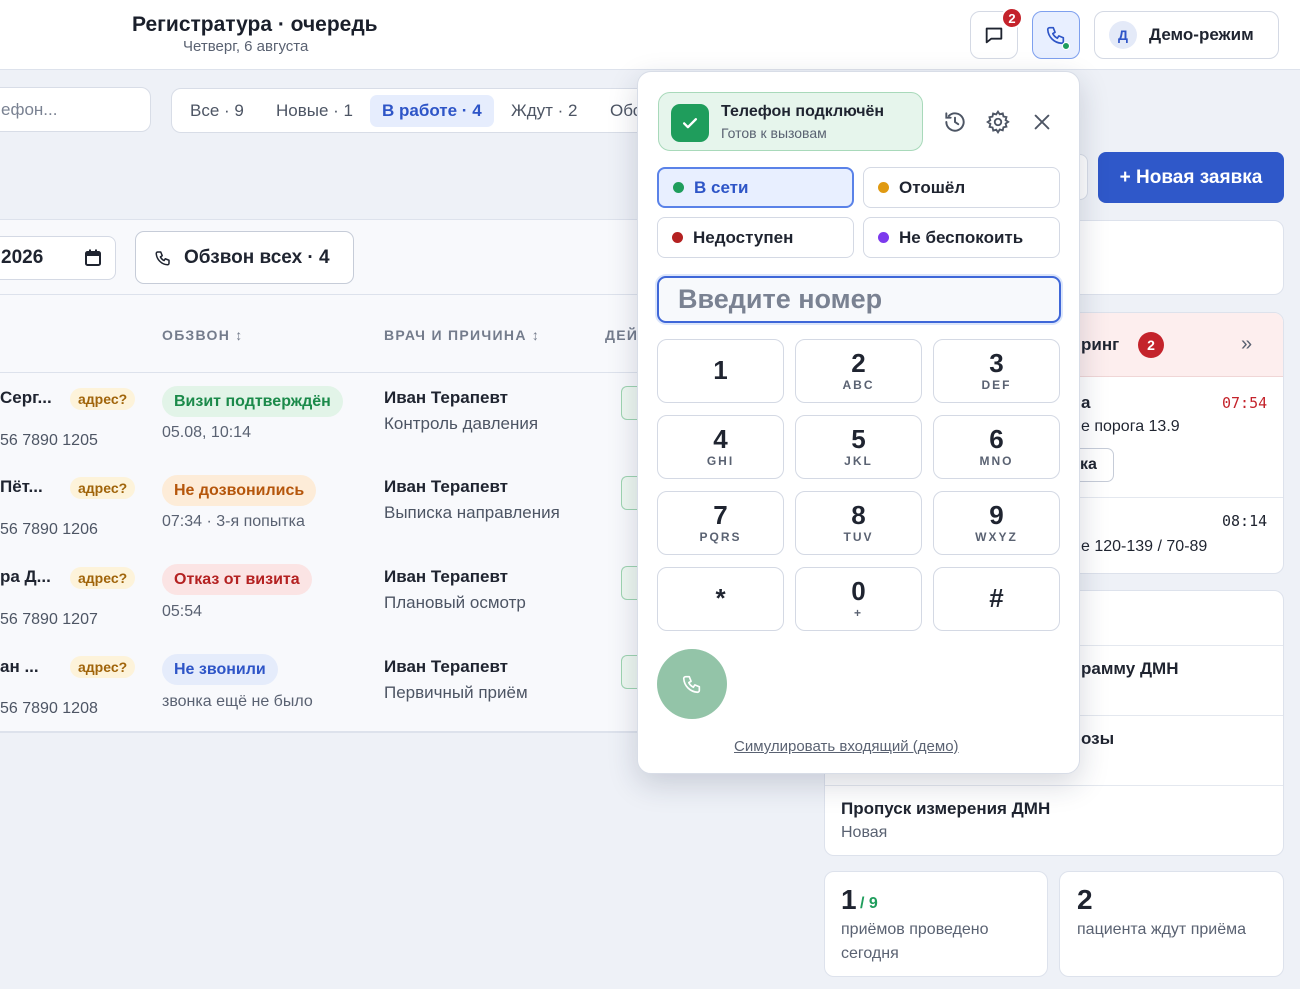 This screenshot has height=989, width=1300. Describe the element at coordinates (945, 809) in the screenshot. I see `task-title: Пропуск измерения ДМН` at that location.